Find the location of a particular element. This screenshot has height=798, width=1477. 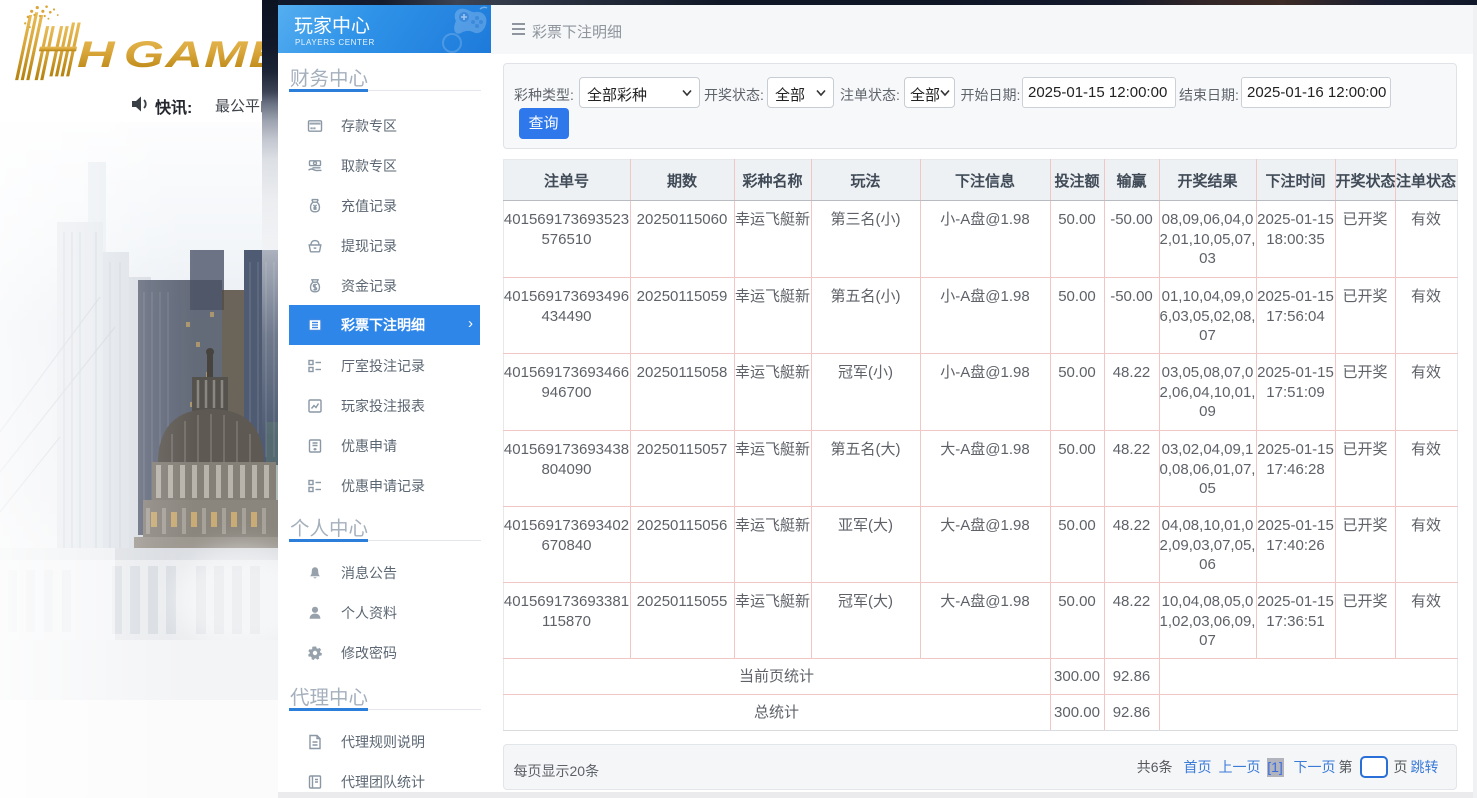

svg-text:HGAME: H GAME is located at coordinates (177, 54).